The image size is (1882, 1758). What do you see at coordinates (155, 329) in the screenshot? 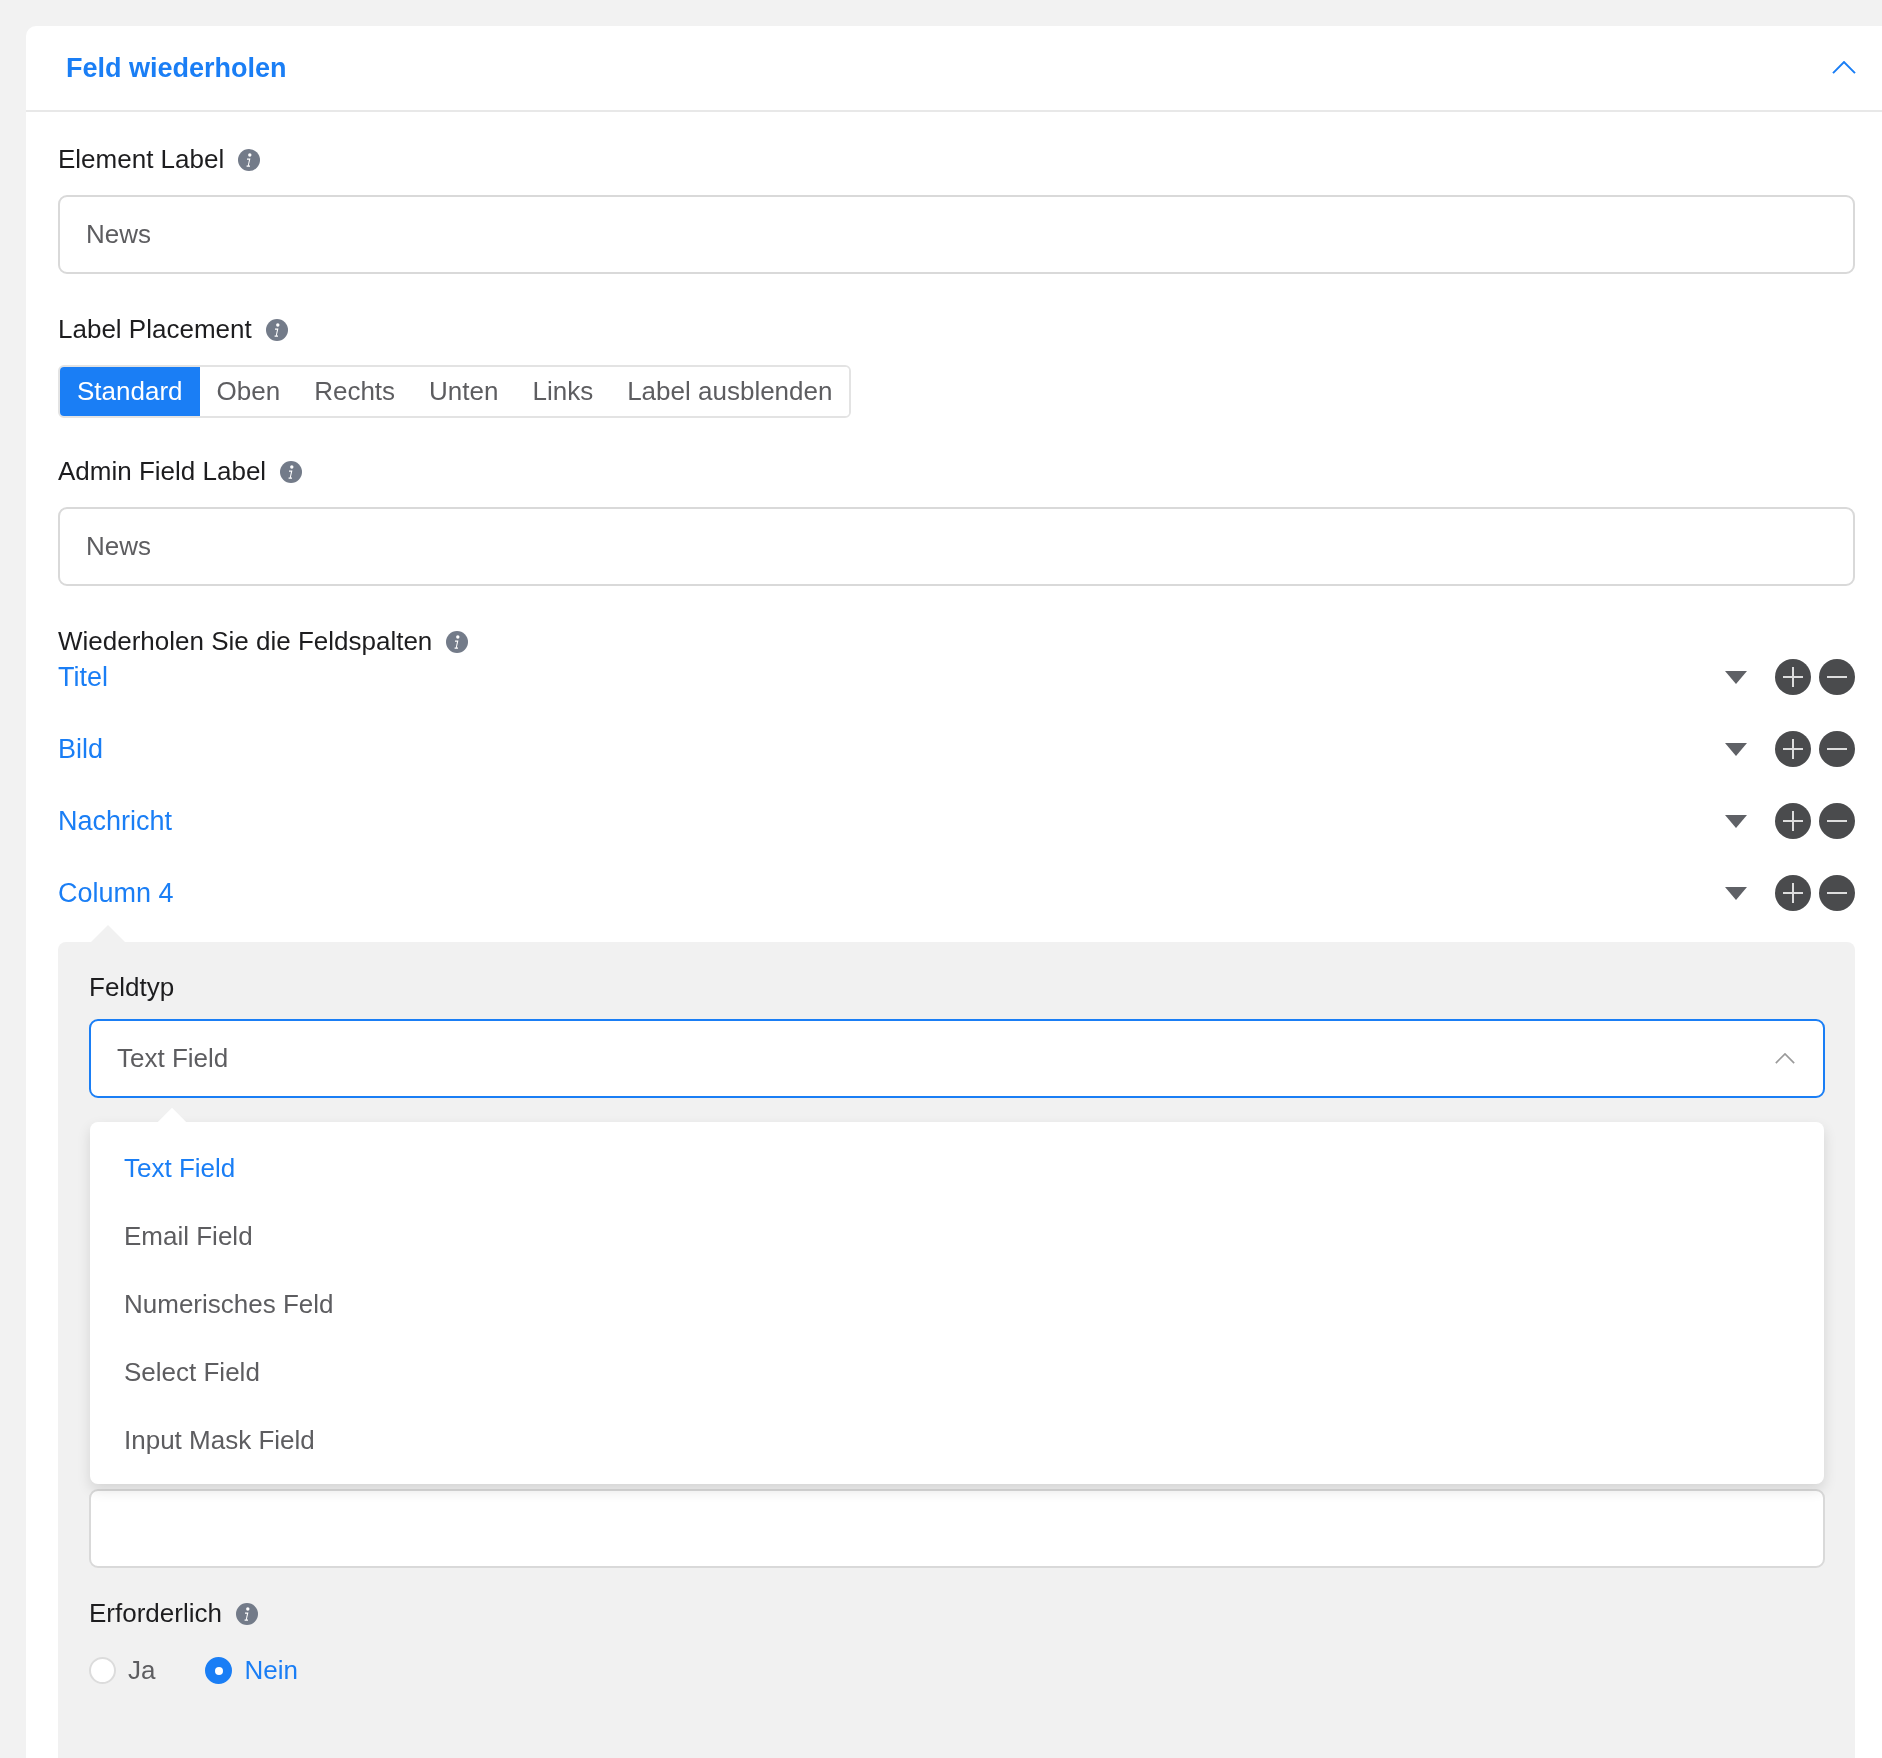
I see `field-label: Label Placement` at bounding box center [155, 329].